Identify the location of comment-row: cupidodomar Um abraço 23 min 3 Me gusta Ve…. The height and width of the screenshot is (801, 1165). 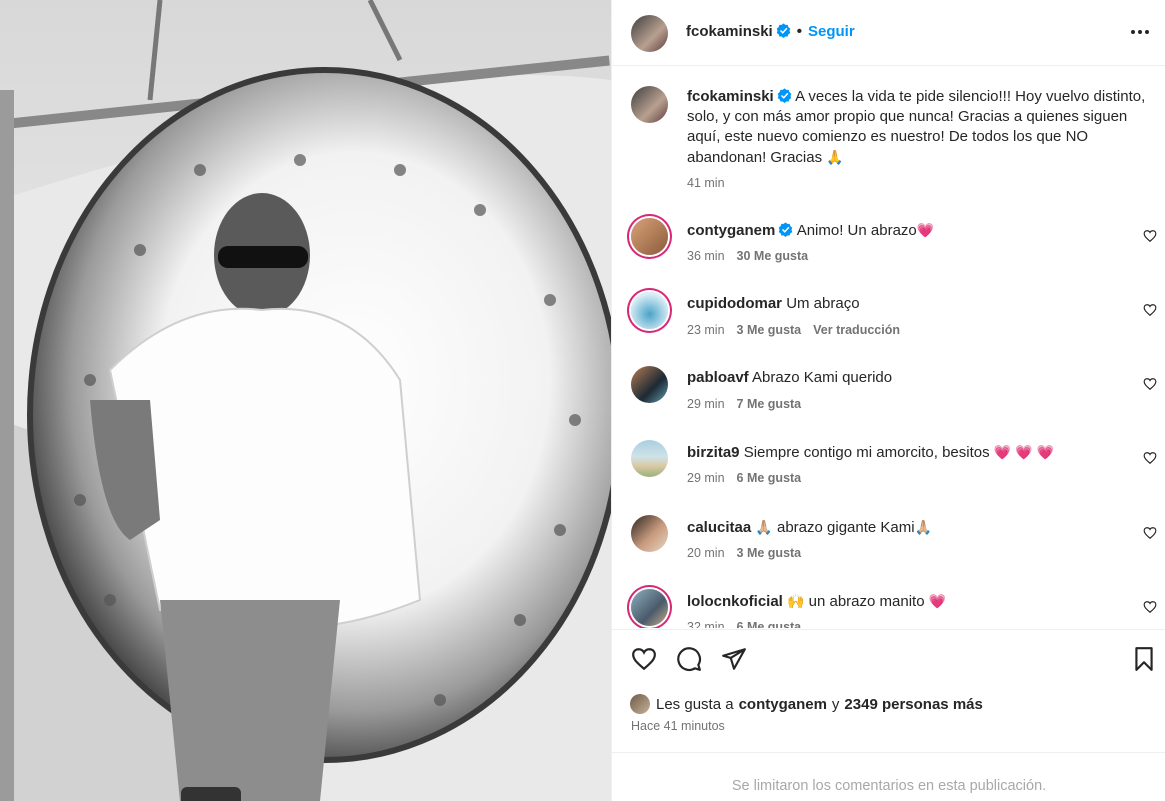
(888, 320).